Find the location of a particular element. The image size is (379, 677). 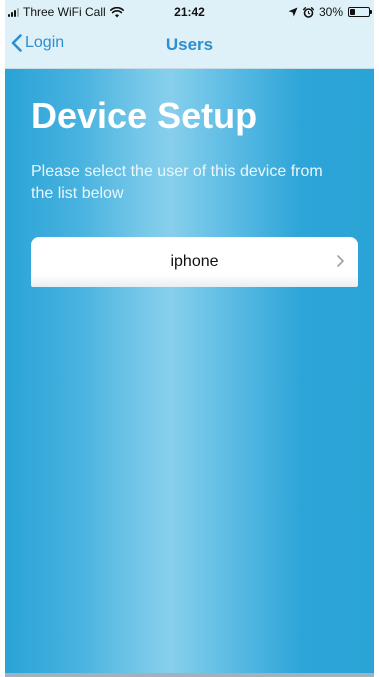

bottom-bar is located at coordinates (189, 675).